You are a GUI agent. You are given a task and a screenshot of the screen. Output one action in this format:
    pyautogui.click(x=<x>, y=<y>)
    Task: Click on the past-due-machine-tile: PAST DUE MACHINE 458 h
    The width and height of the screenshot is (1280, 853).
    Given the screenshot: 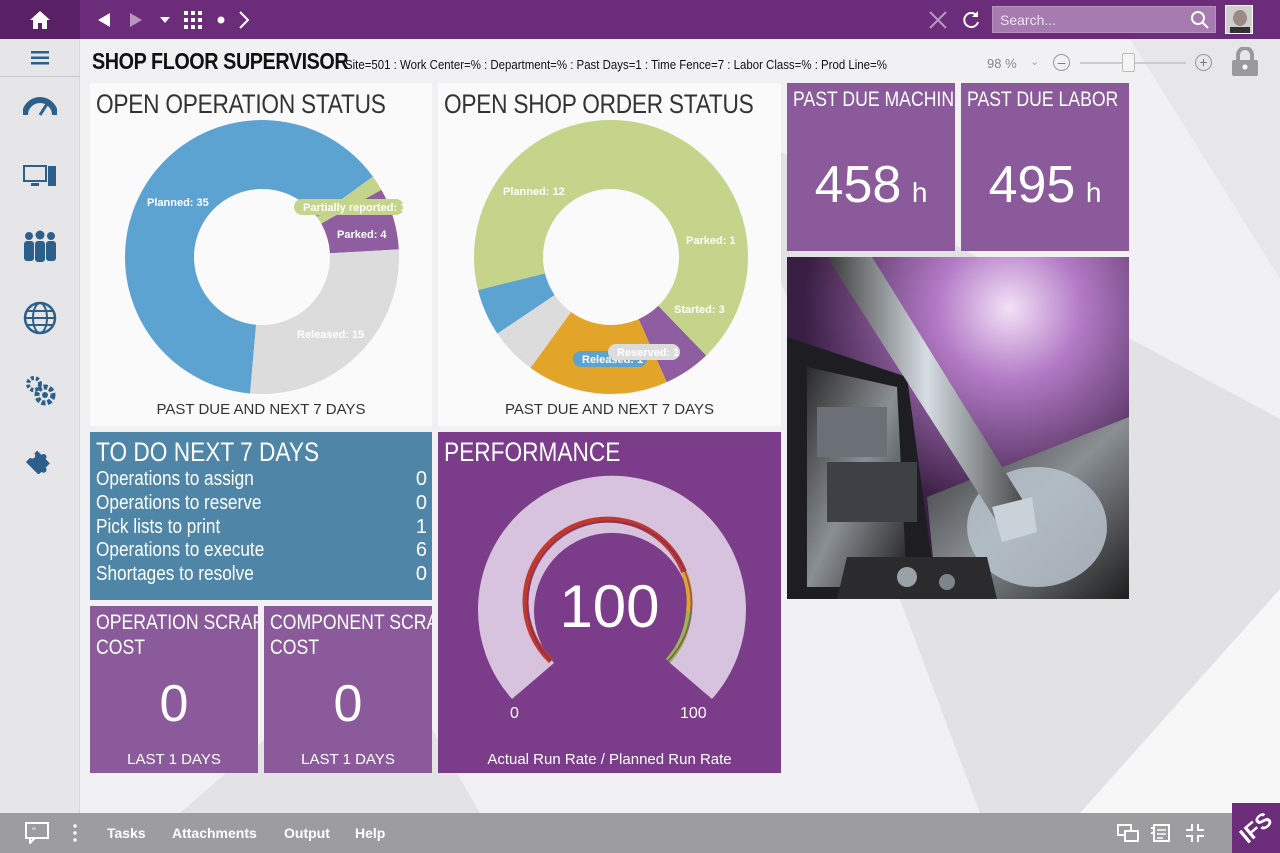 What is the action you would take?
    pyautogui.click(x=871, y=167)
    